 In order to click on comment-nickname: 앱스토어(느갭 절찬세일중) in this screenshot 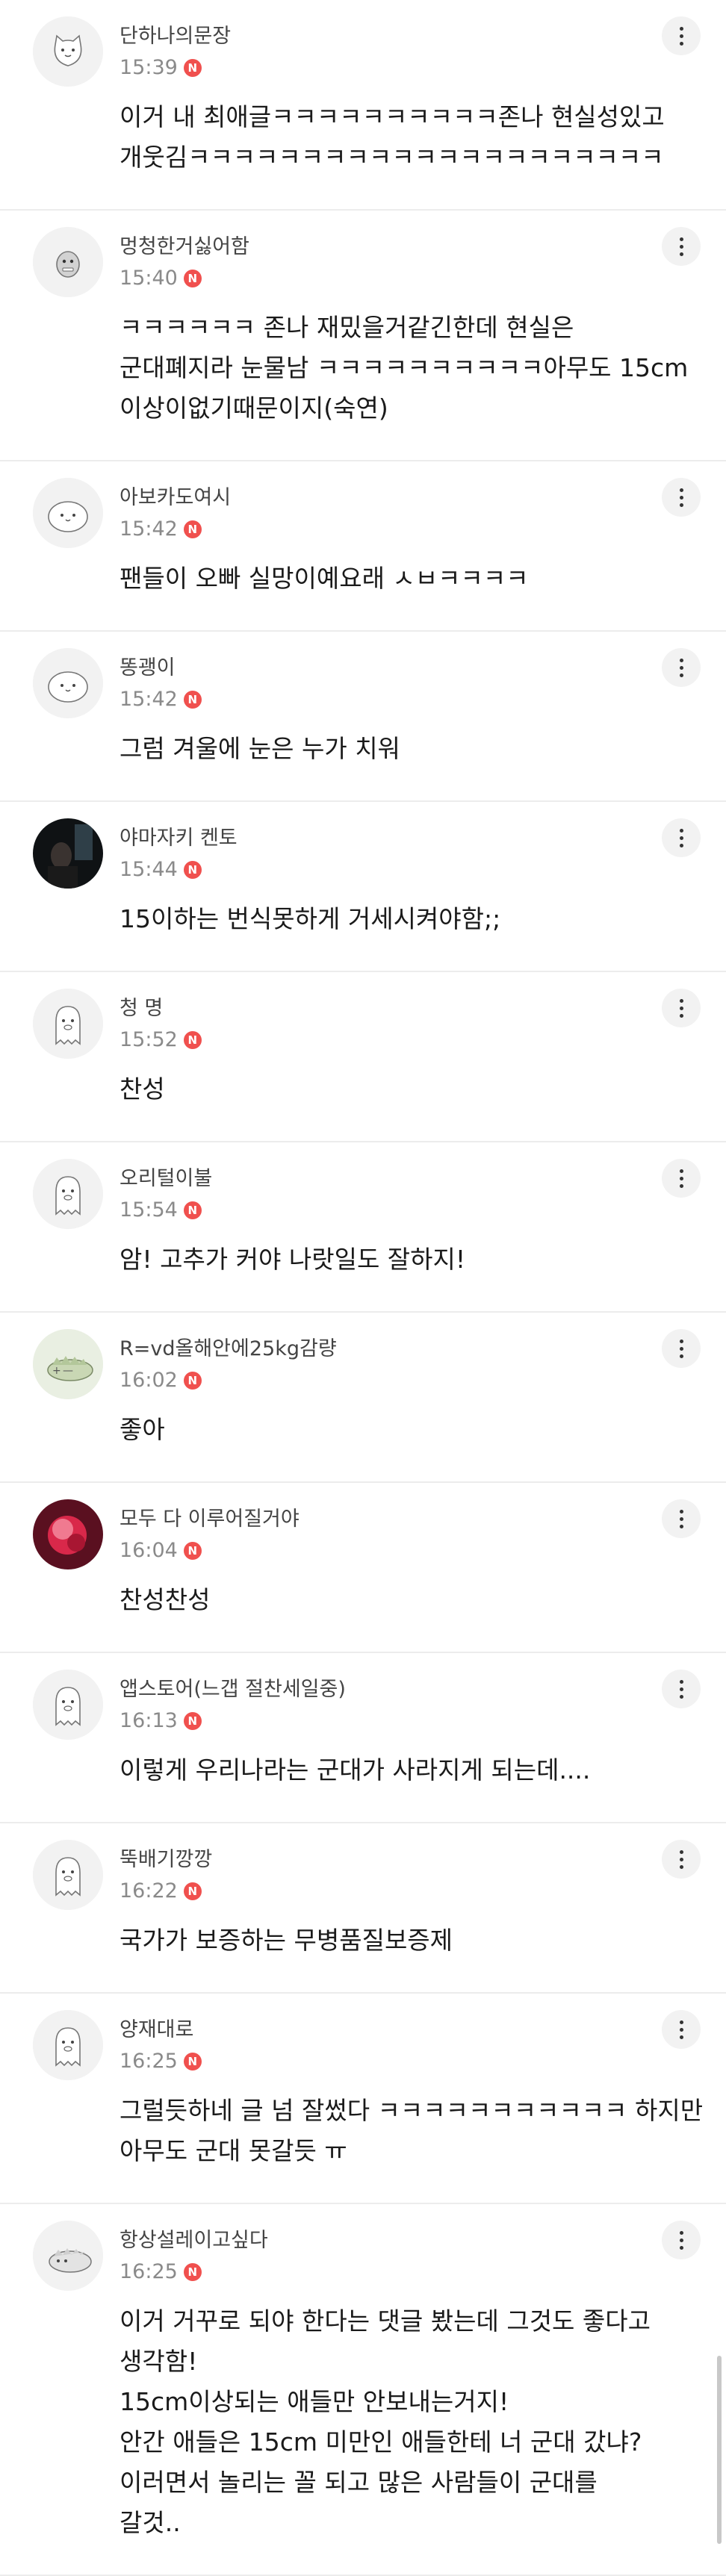, I will do `click(233, 1687)`.